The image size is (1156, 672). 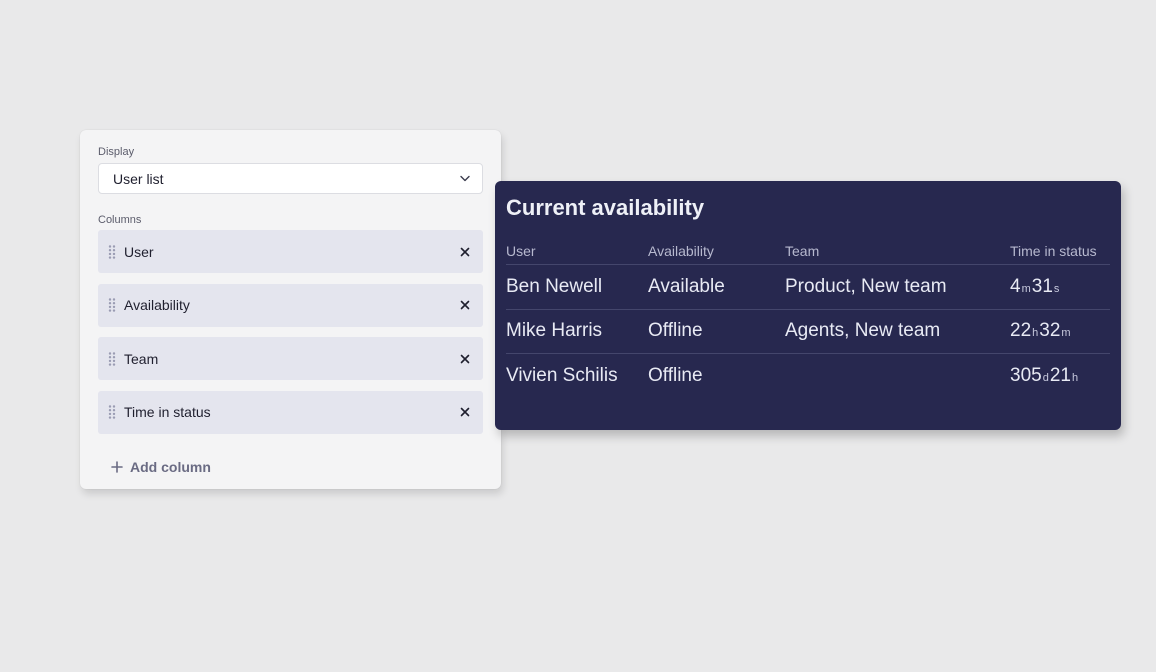 I want to click on column-item-team: Team, so click(x=290, y=358).